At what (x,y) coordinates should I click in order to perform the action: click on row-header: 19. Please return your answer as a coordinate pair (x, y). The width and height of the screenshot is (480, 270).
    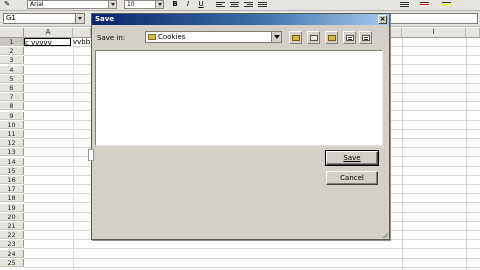
    Looking at the image, I should click on (12, 207).